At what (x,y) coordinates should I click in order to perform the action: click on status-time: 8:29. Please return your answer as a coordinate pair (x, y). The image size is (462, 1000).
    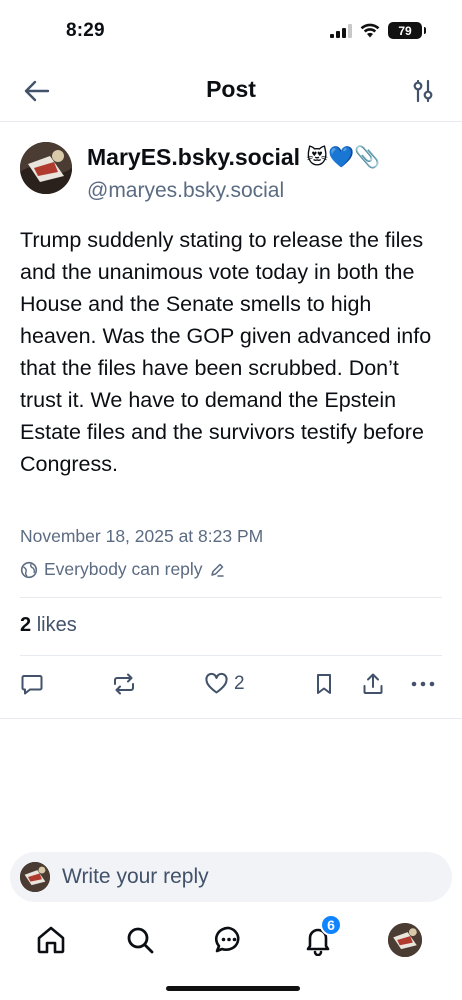
    Looking at the image, I should click on (85, 30).